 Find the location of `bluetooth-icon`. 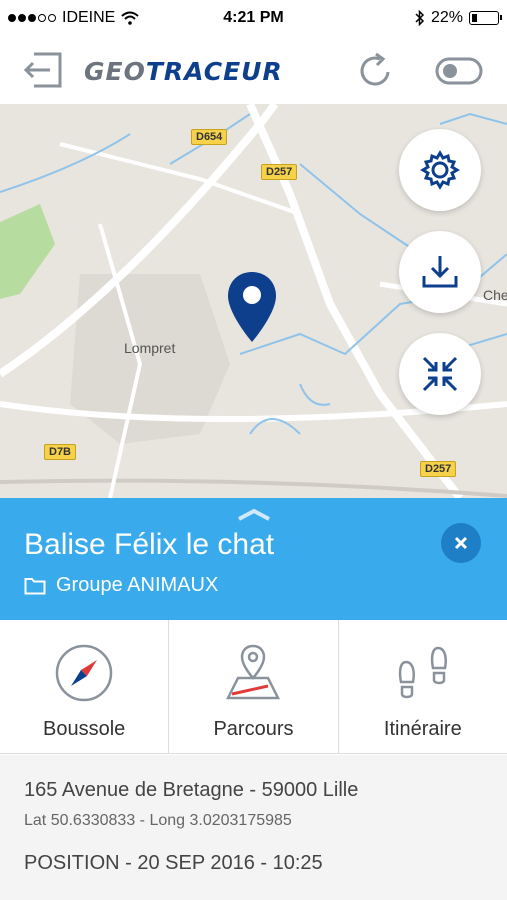

bluetooth-icon is located at coordinates (420, 18).